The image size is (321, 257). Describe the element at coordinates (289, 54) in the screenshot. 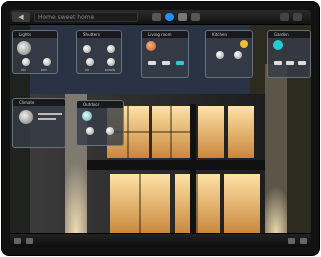

I see `widget-card-garden: Garden` at that location.